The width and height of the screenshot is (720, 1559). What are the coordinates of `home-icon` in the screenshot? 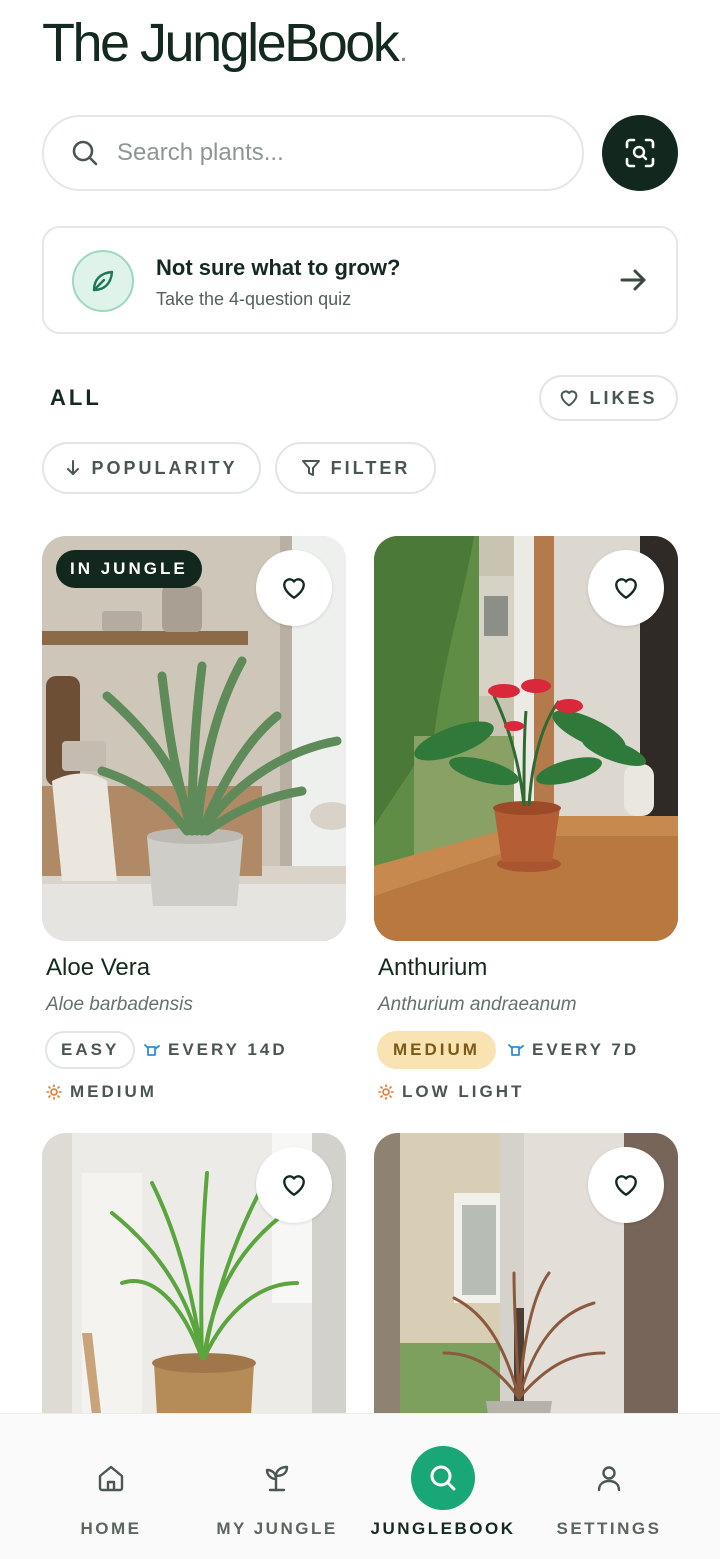 It's located at (111, 1478).